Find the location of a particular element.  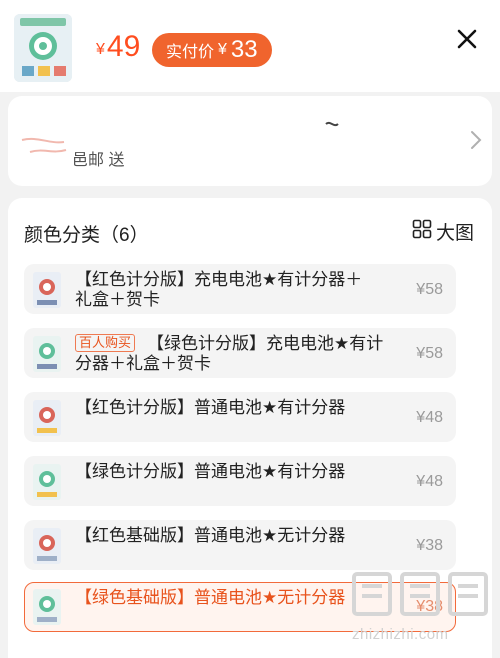

big-view-toggle: 大图 is located at coordinates (443, 231).